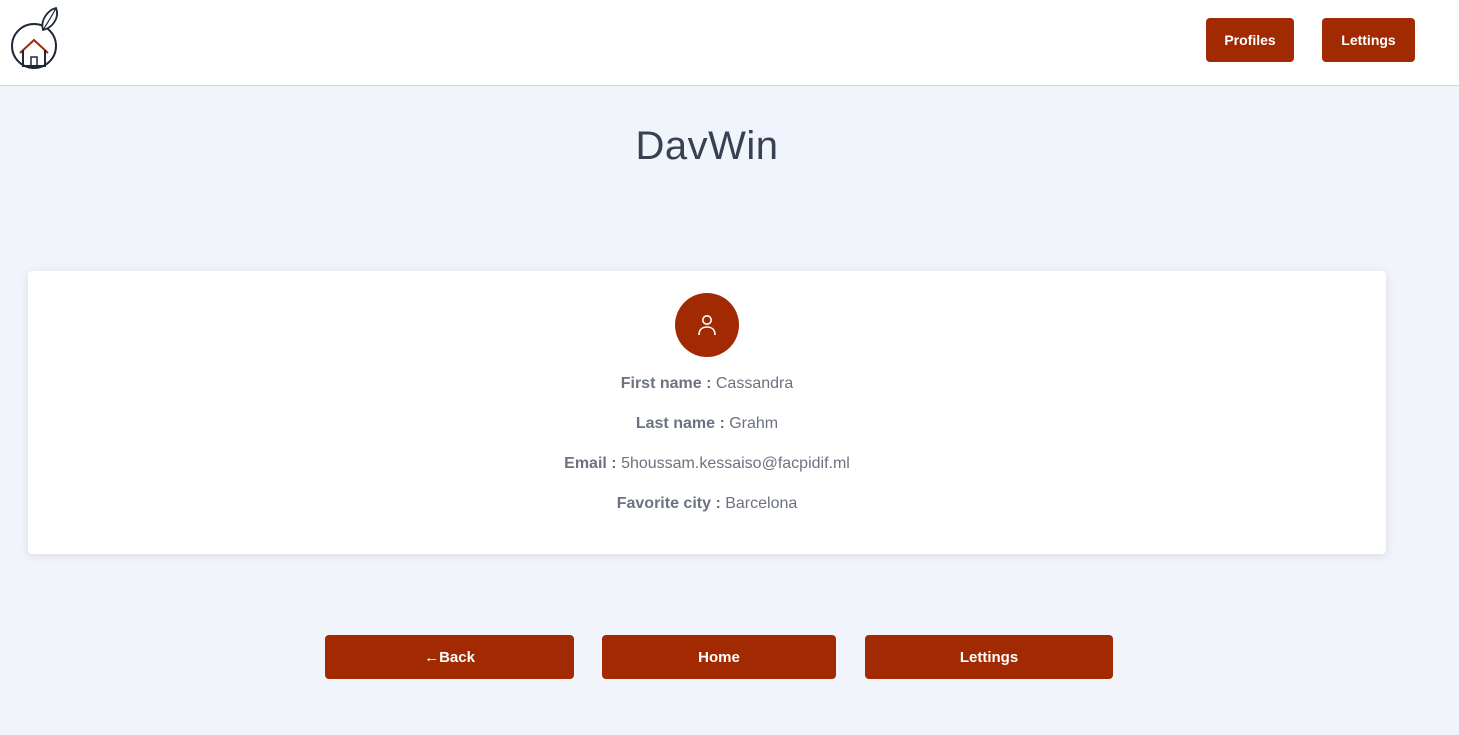  What do you see at coordinates (590, 463) in the screenshot?
I see `email-label: Email :` at bounding box center [590, 463].